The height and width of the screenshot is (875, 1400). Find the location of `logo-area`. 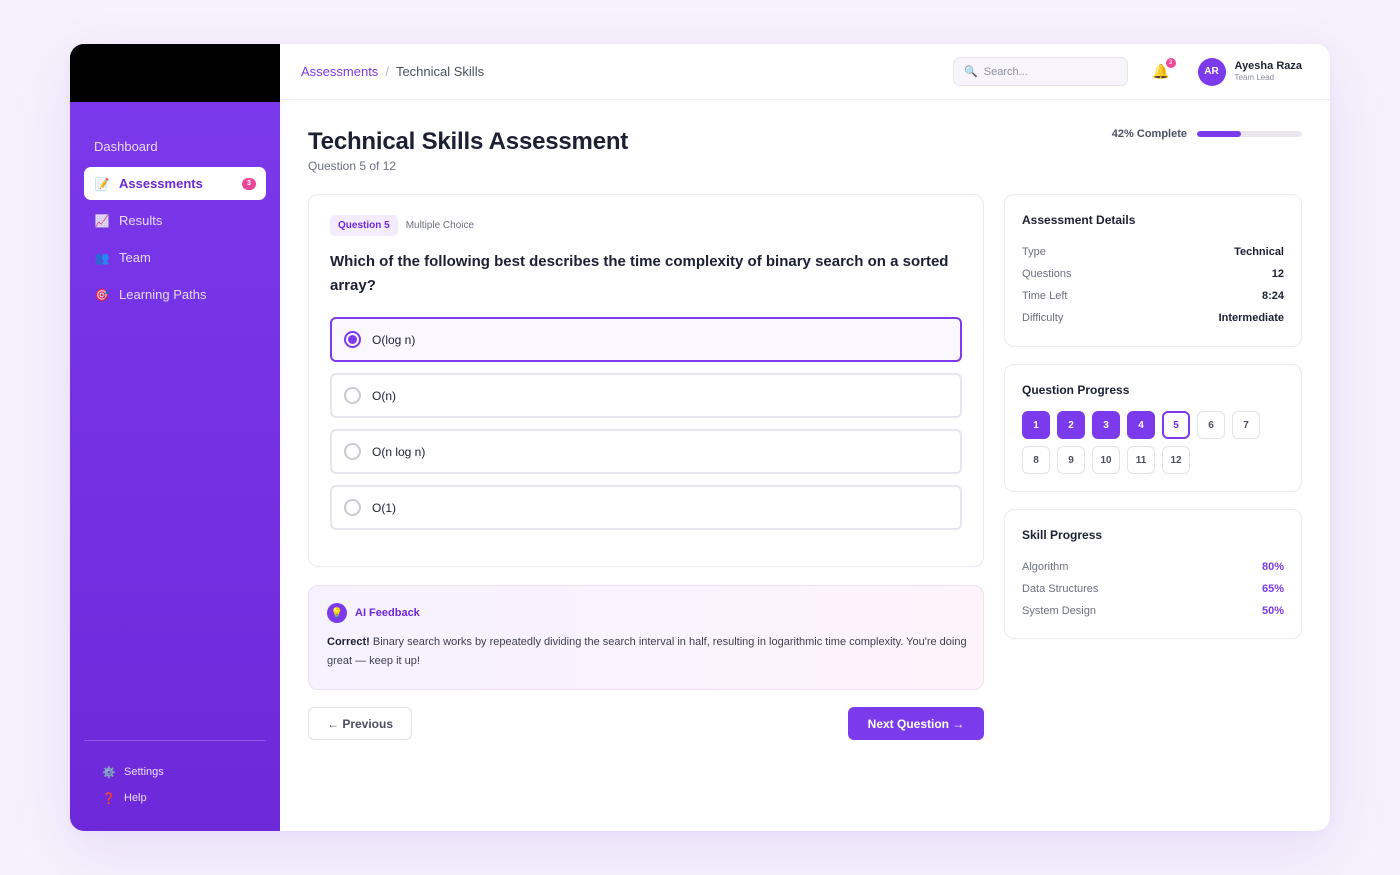

logo-area is located at coordinates (175, 73).